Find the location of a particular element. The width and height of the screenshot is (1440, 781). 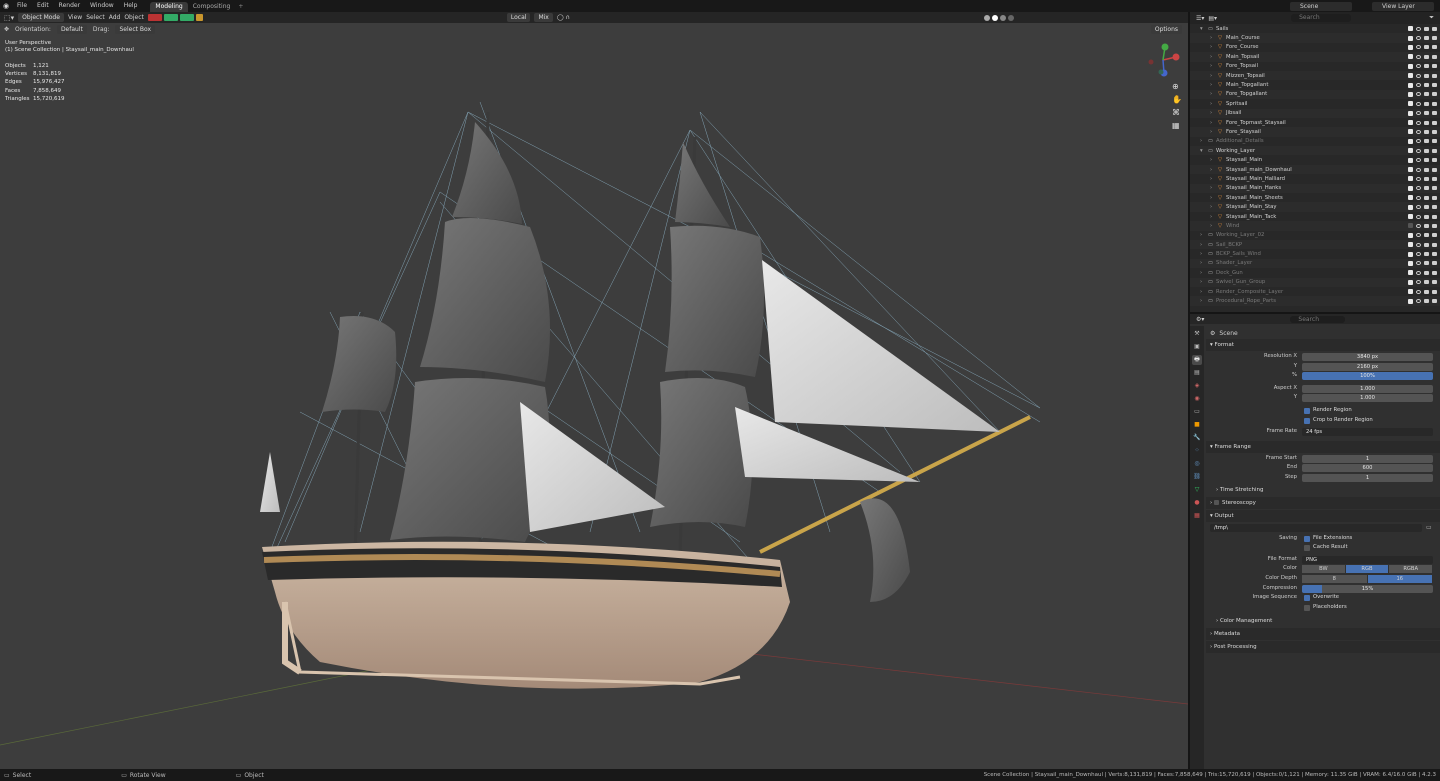

object-tab-icon: ■ is located at coordinates (1197, 425).